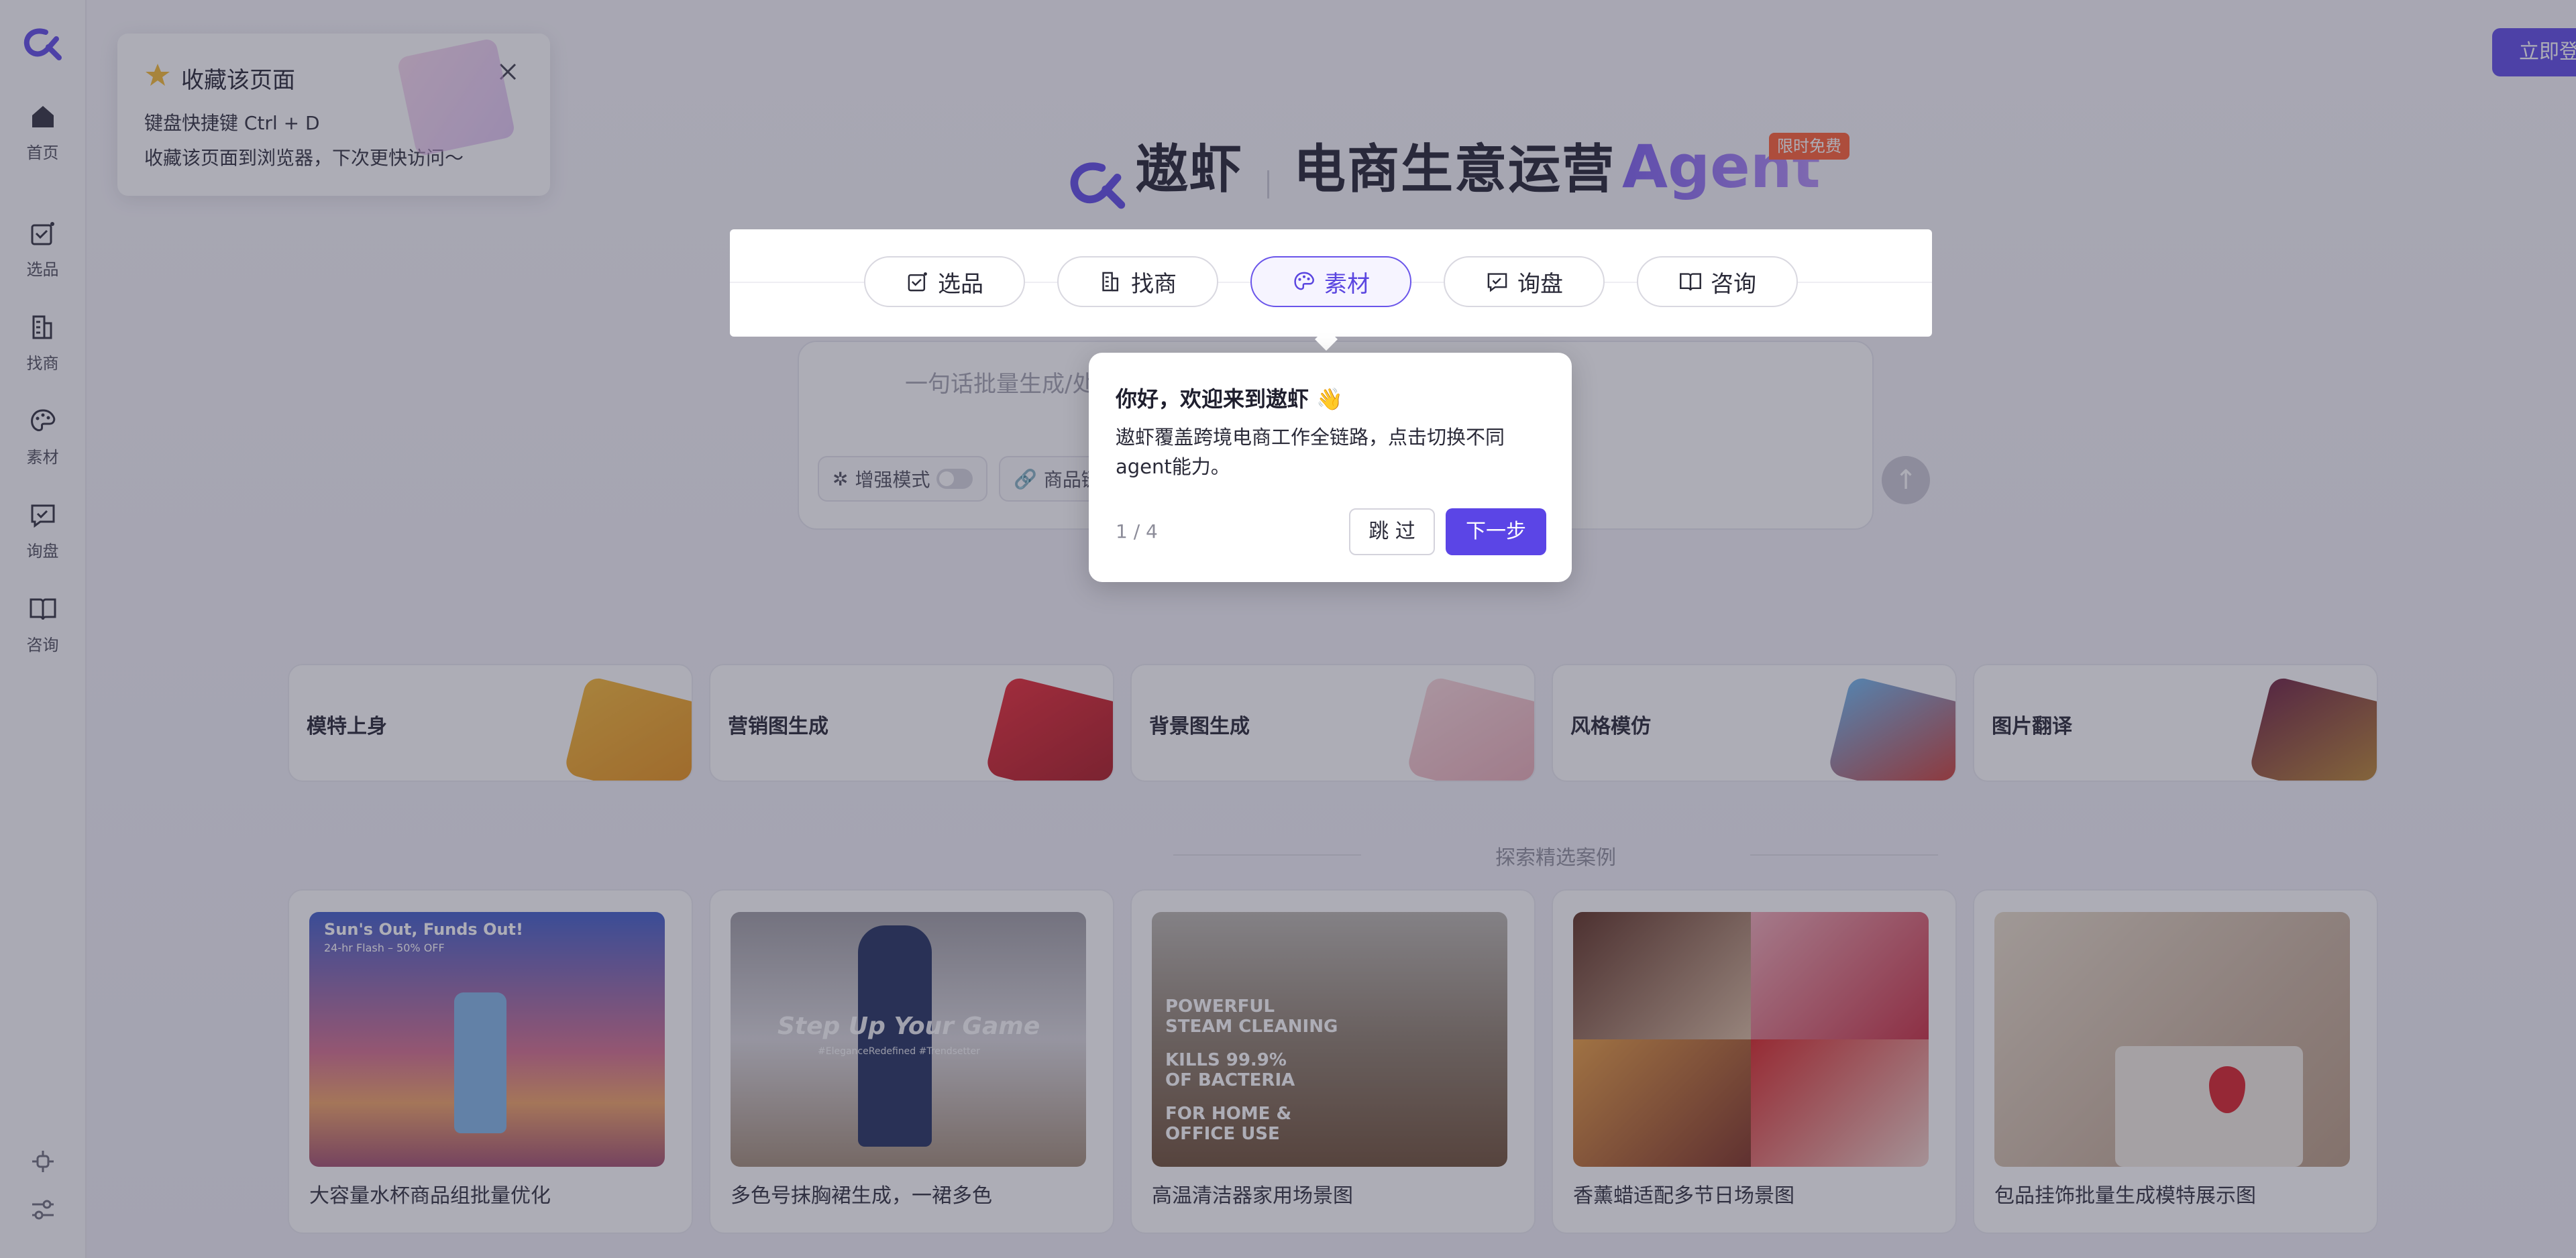 The width and height of the screenshot is (2576, 1258). Describe the element at coordinates (778, 726) in the screenshot. I see `feature-label: 营销图生成` at that location.